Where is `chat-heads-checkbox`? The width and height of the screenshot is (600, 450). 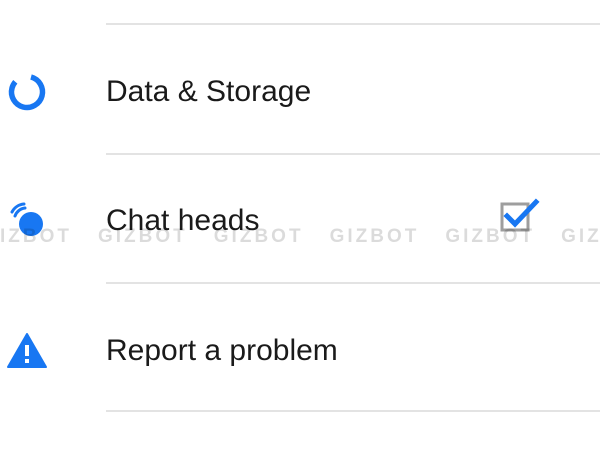 chat-heads-checkbox is located at coordinates (520, 216).